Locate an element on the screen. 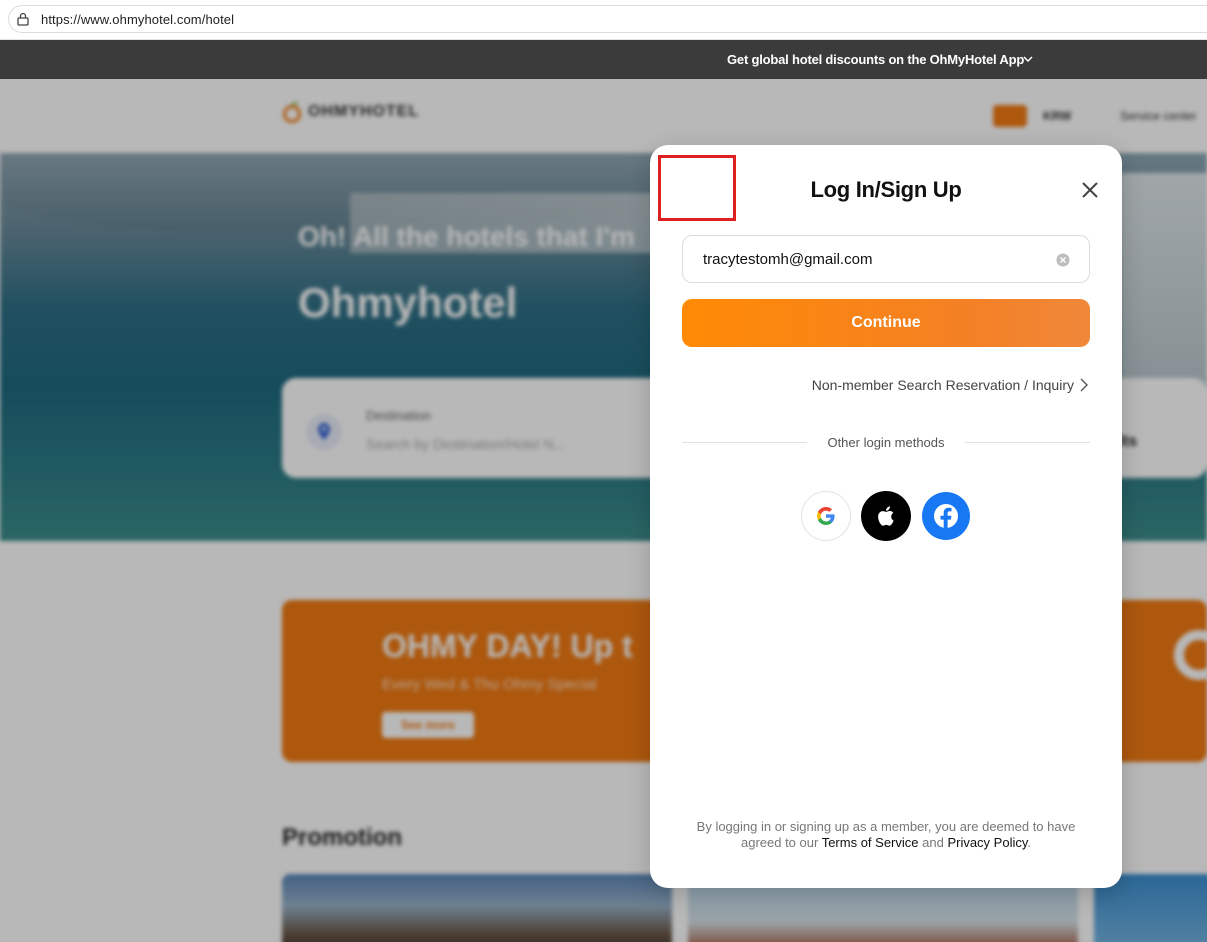  nonmember-inquiry-label: Non-member Search Reservation / Inquiry is located at coordinates (942, 385).